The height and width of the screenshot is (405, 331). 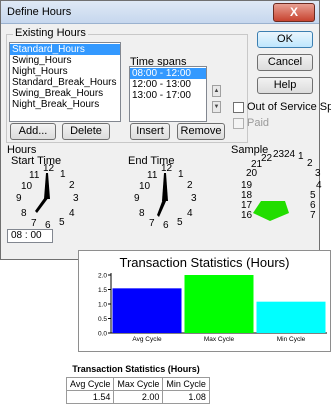 I want to click on dial-number: 22, so click(x=267, y=158).